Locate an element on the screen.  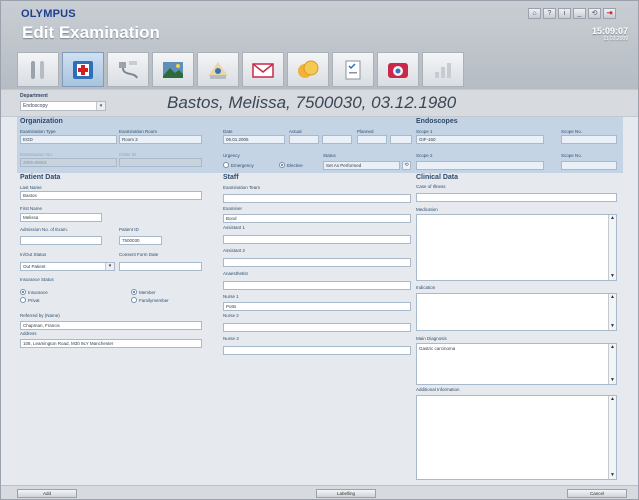
date-field: 06.01.2005 is located at coordinates (254, 139).